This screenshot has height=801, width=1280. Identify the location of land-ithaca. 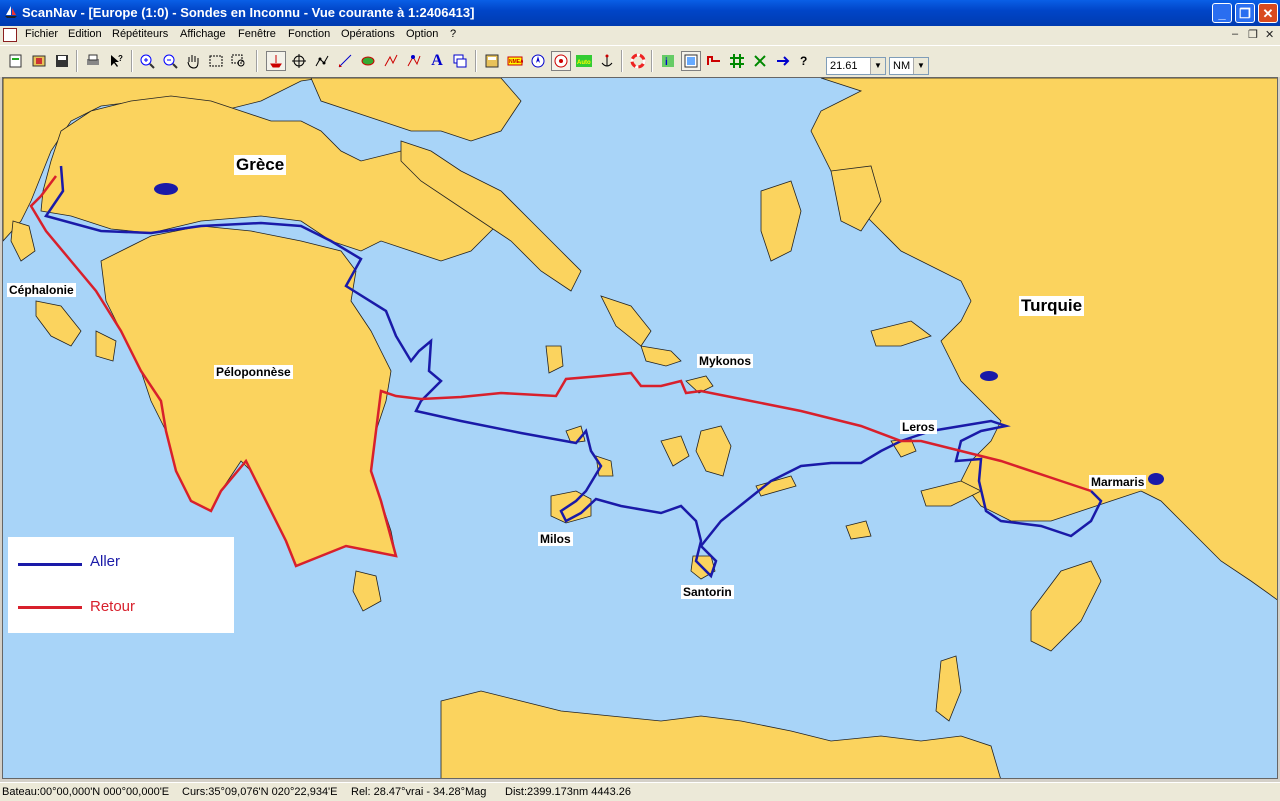
(23, 241).